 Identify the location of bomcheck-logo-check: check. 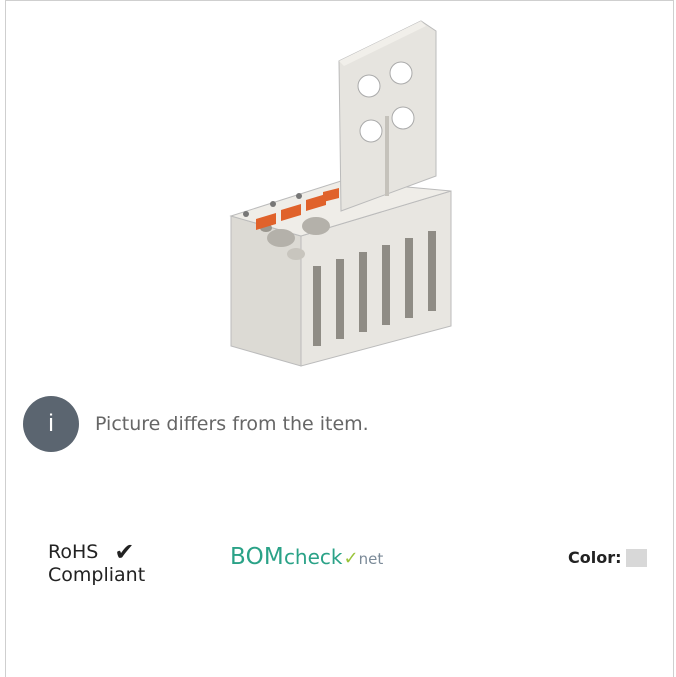
(313, 557).